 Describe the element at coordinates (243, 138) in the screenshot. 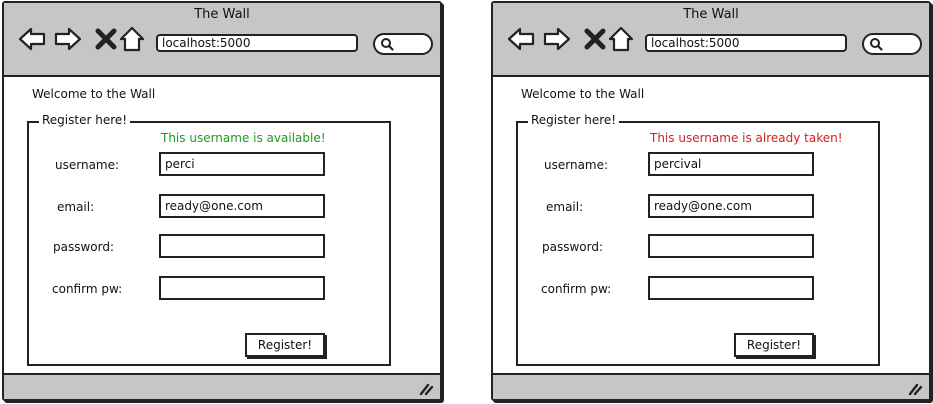

I see `username-status-message: This username is available!` at that location.